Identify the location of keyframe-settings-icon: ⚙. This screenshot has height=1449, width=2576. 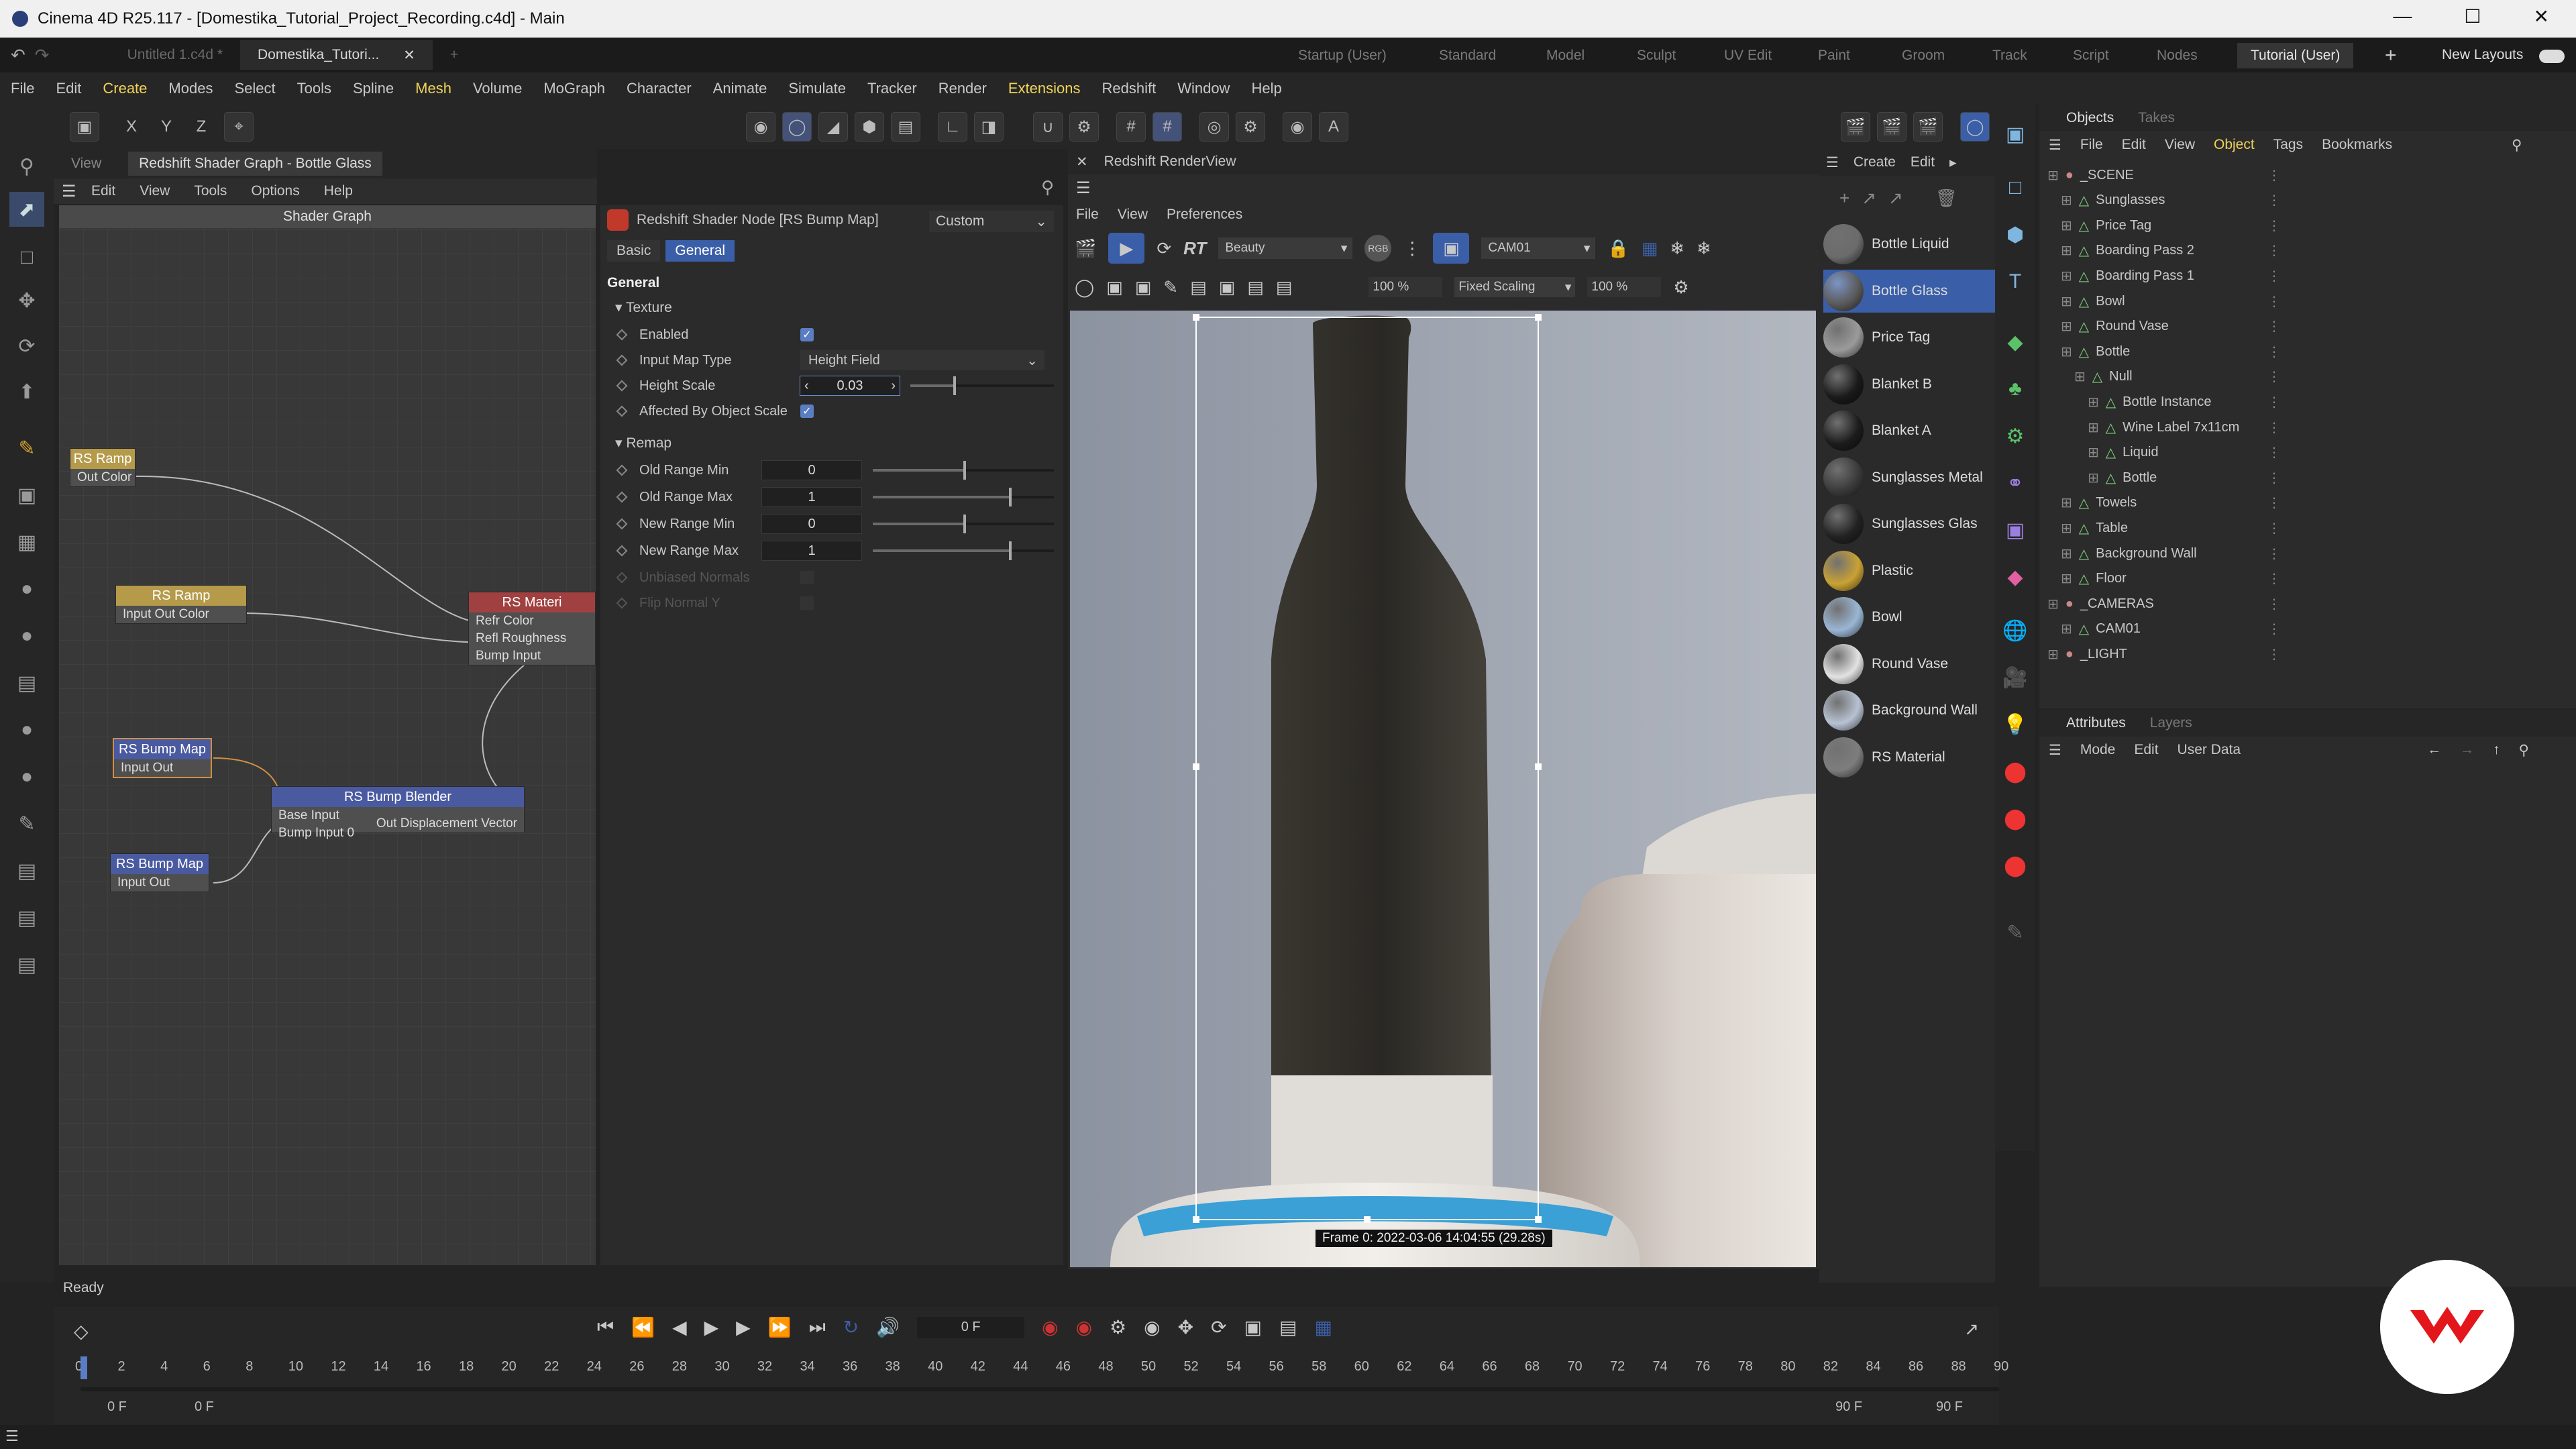
(1118, 1327).